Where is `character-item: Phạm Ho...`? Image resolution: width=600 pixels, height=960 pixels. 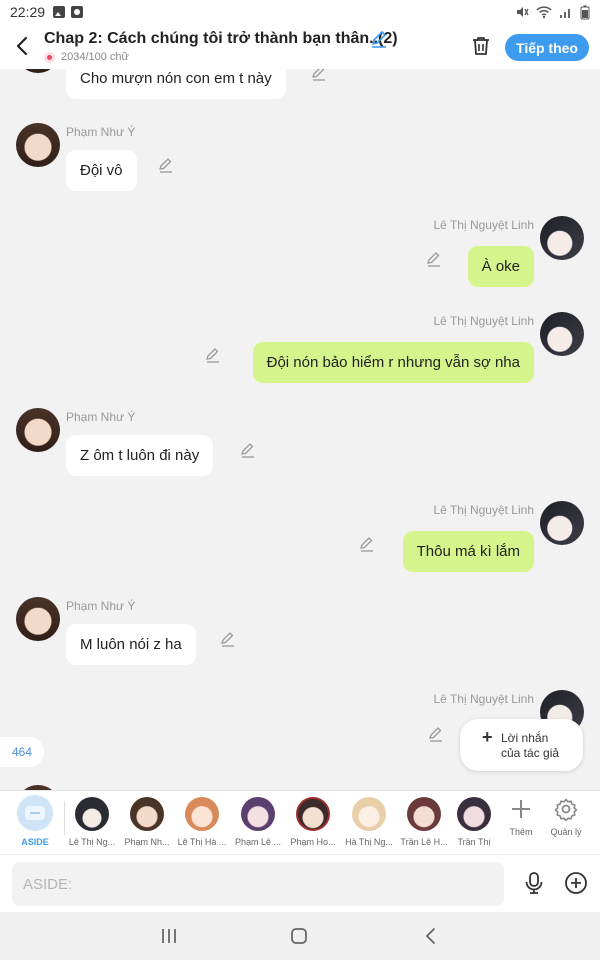
character-item: Phạm Ho... is located at coordinates (313, 822).